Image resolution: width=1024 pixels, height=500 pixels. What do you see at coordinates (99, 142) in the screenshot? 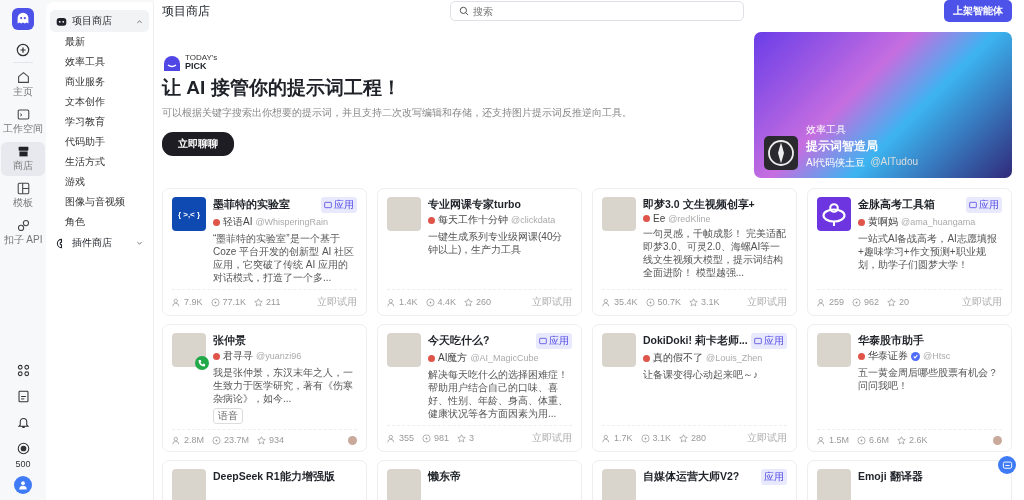
I see `sidebar-item: 代码助手` at bounding box center [99, 142].